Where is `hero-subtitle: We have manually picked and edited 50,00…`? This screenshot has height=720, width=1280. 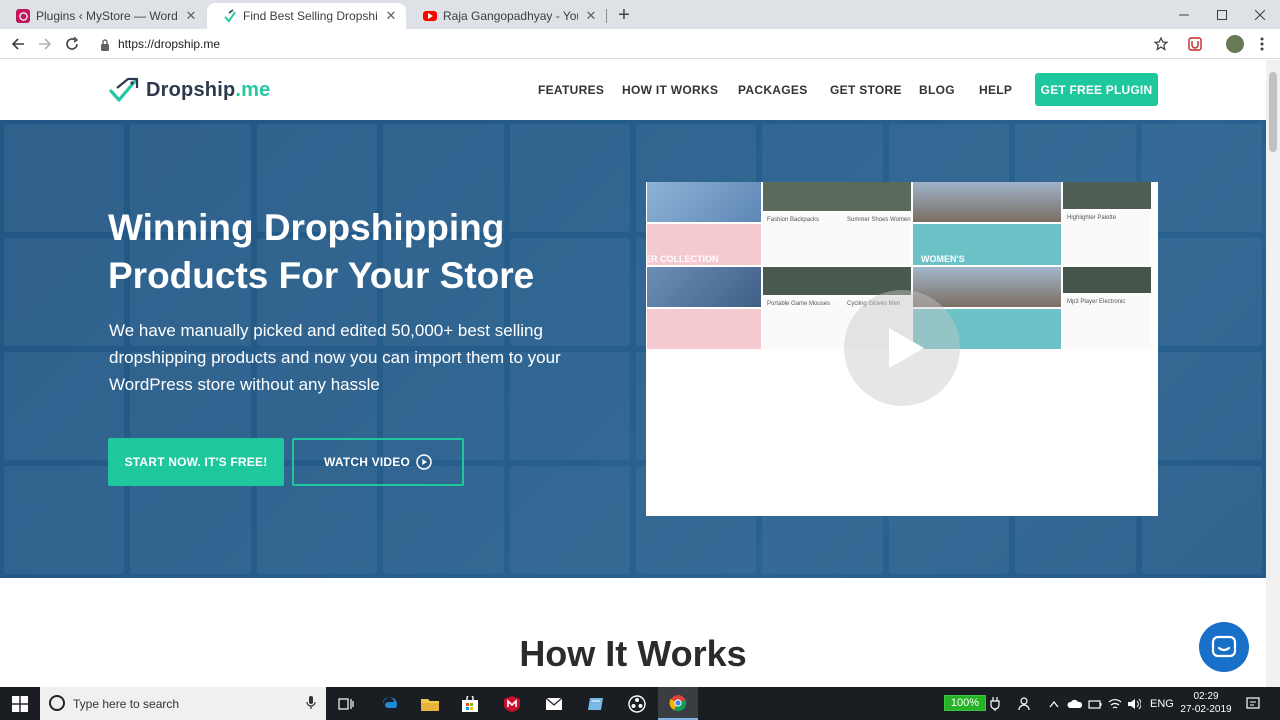 hero-subtitle: We have manually picked and edited 50,00… is located at coordinates (335, 357).